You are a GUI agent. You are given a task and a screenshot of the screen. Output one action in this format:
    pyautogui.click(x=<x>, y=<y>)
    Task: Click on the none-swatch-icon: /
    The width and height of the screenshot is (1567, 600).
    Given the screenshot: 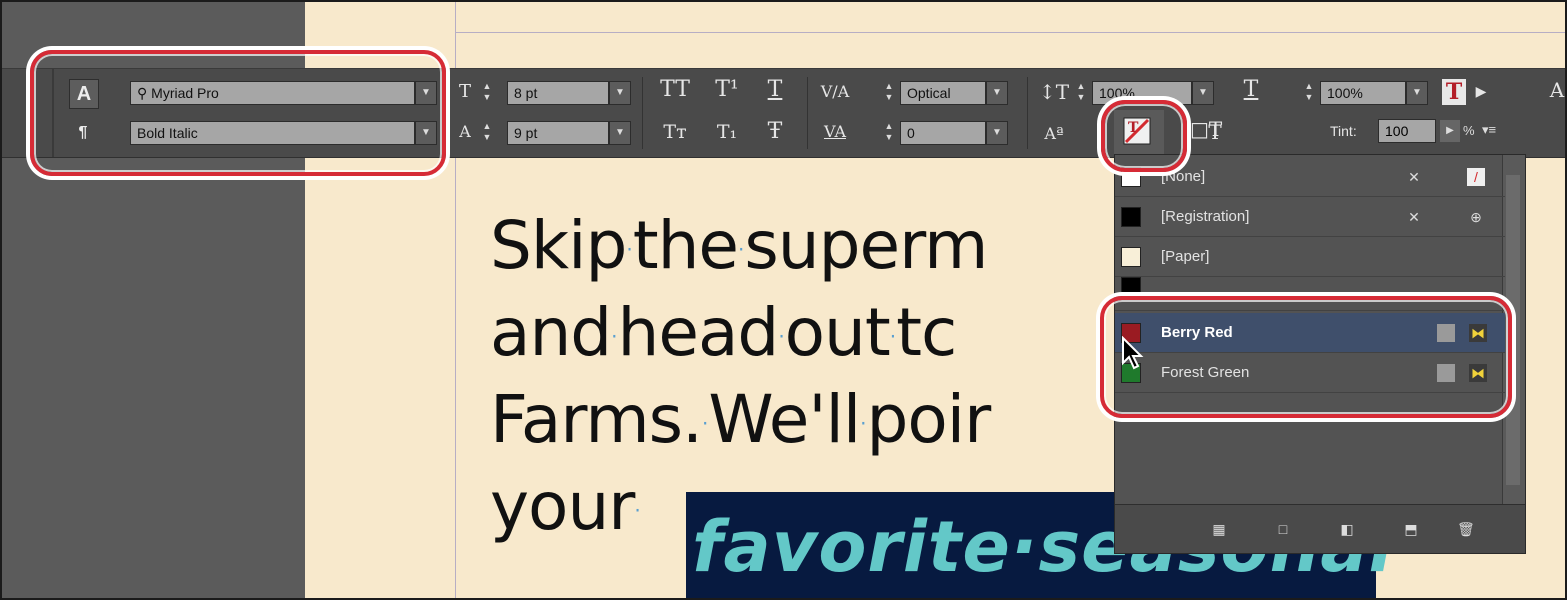 What is the action you would take?
    pyautogui.click(x=1476, y=177)
    